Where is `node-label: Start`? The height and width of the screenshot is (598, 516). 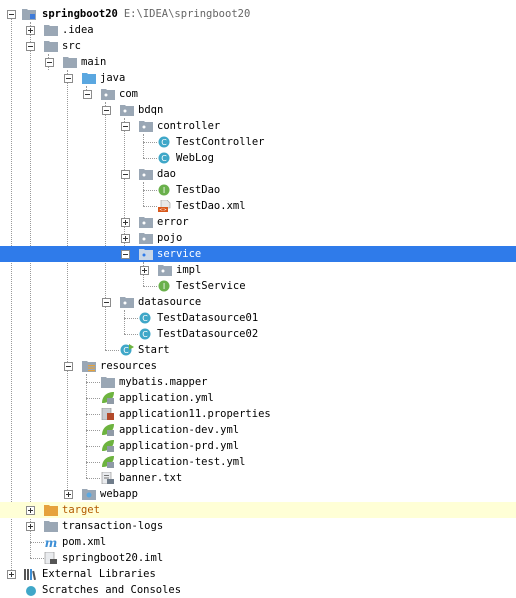 node-label: Start is located at coordinates (154, 350).